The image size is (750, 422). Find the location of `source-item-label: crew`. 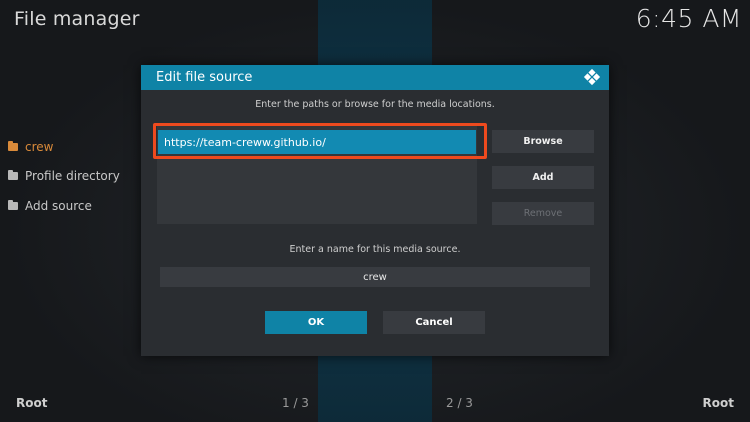

source-item-label: crew is located at coordinates (39, 146).